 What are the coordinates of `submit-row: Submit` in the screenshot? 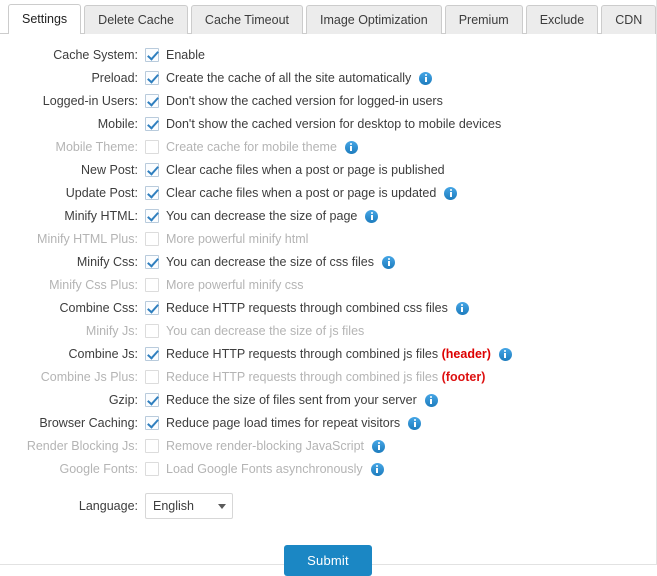 It's located at (328, 560).